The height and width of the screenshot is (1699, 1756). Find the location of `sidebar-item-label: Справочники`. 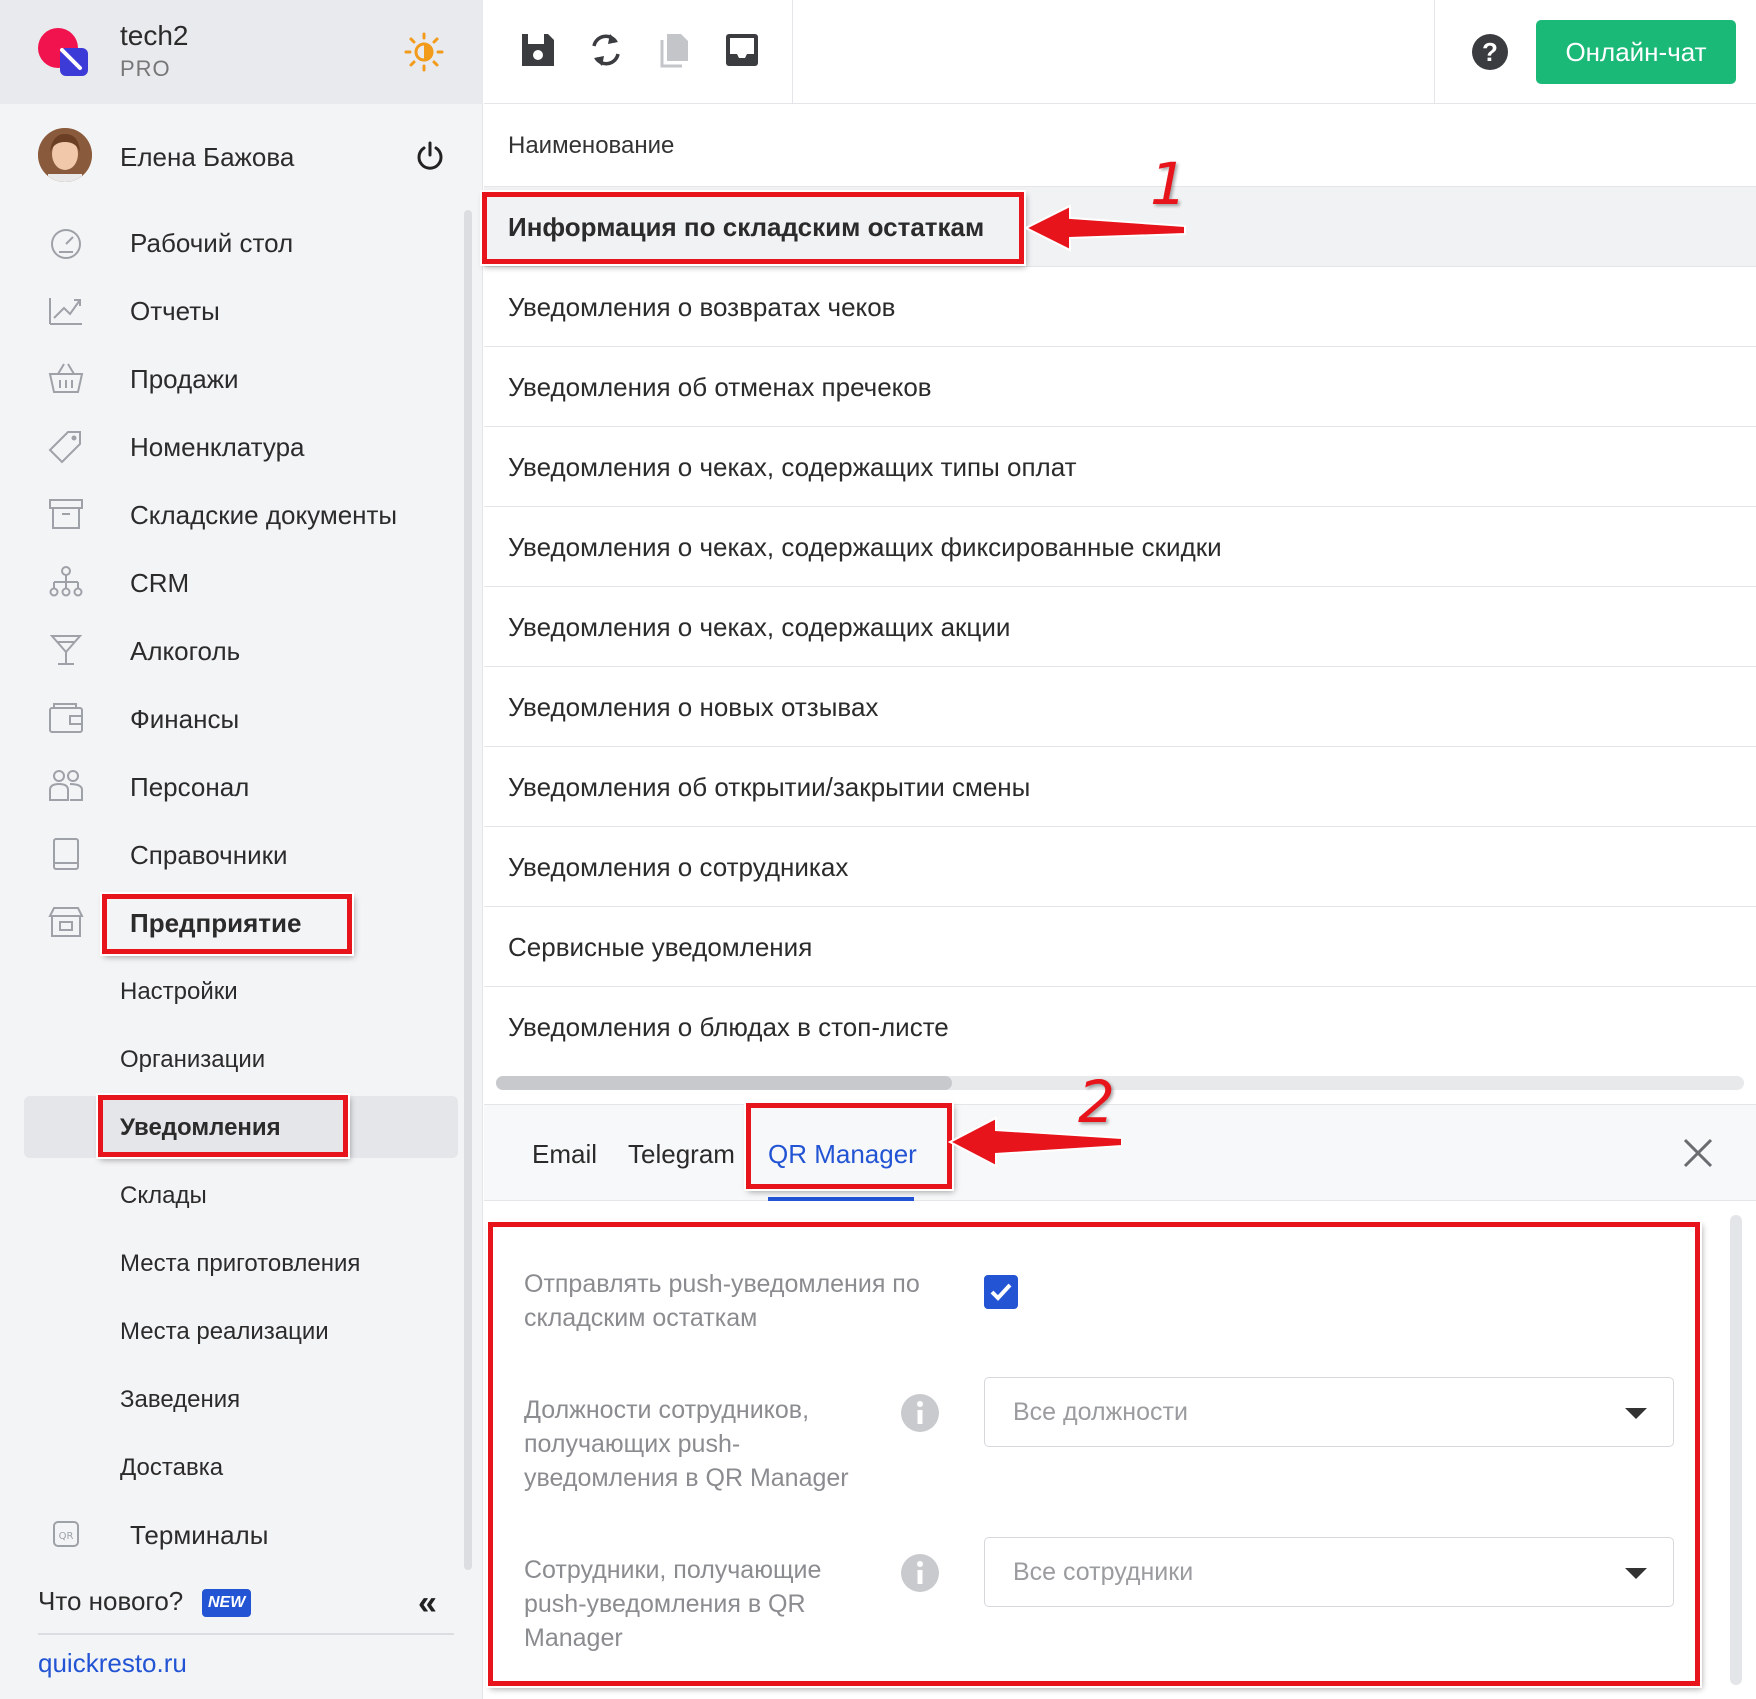

sidebar-item-label: Справочники is located at coordinates (209, 855).